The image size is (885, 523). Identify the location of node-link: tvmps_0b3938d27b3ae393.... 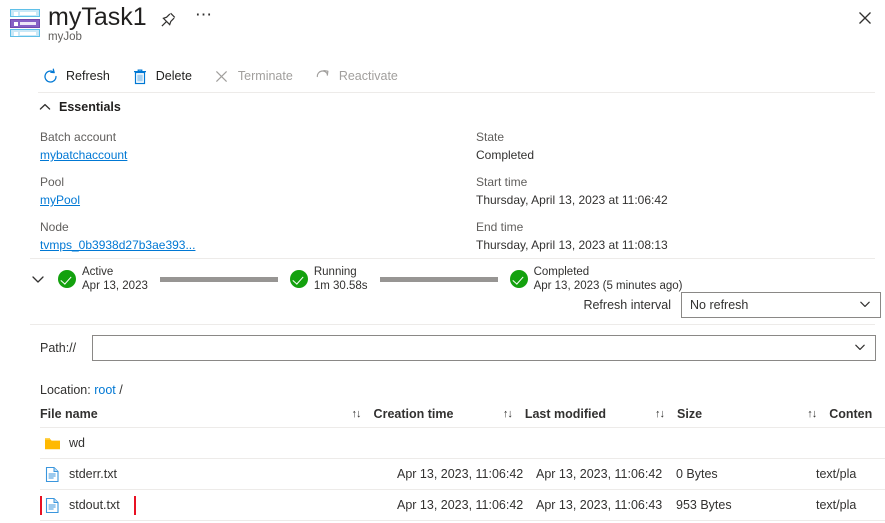
(117, 245).